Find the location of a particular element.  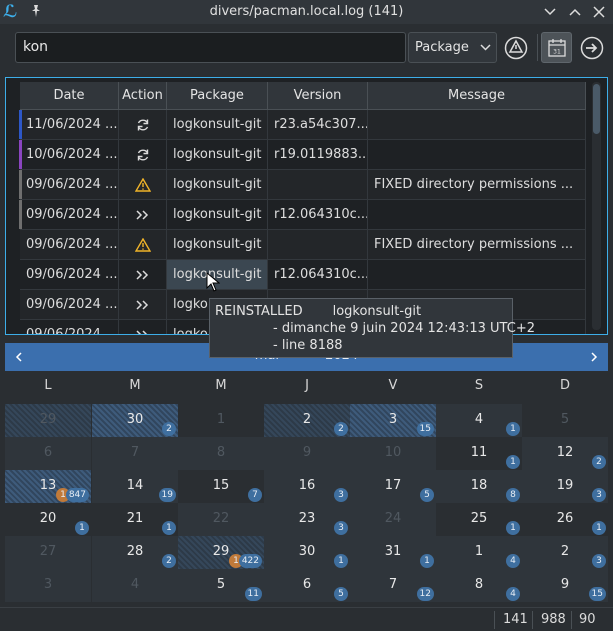

filter-combo: Package is located at coordinates (452, 47).